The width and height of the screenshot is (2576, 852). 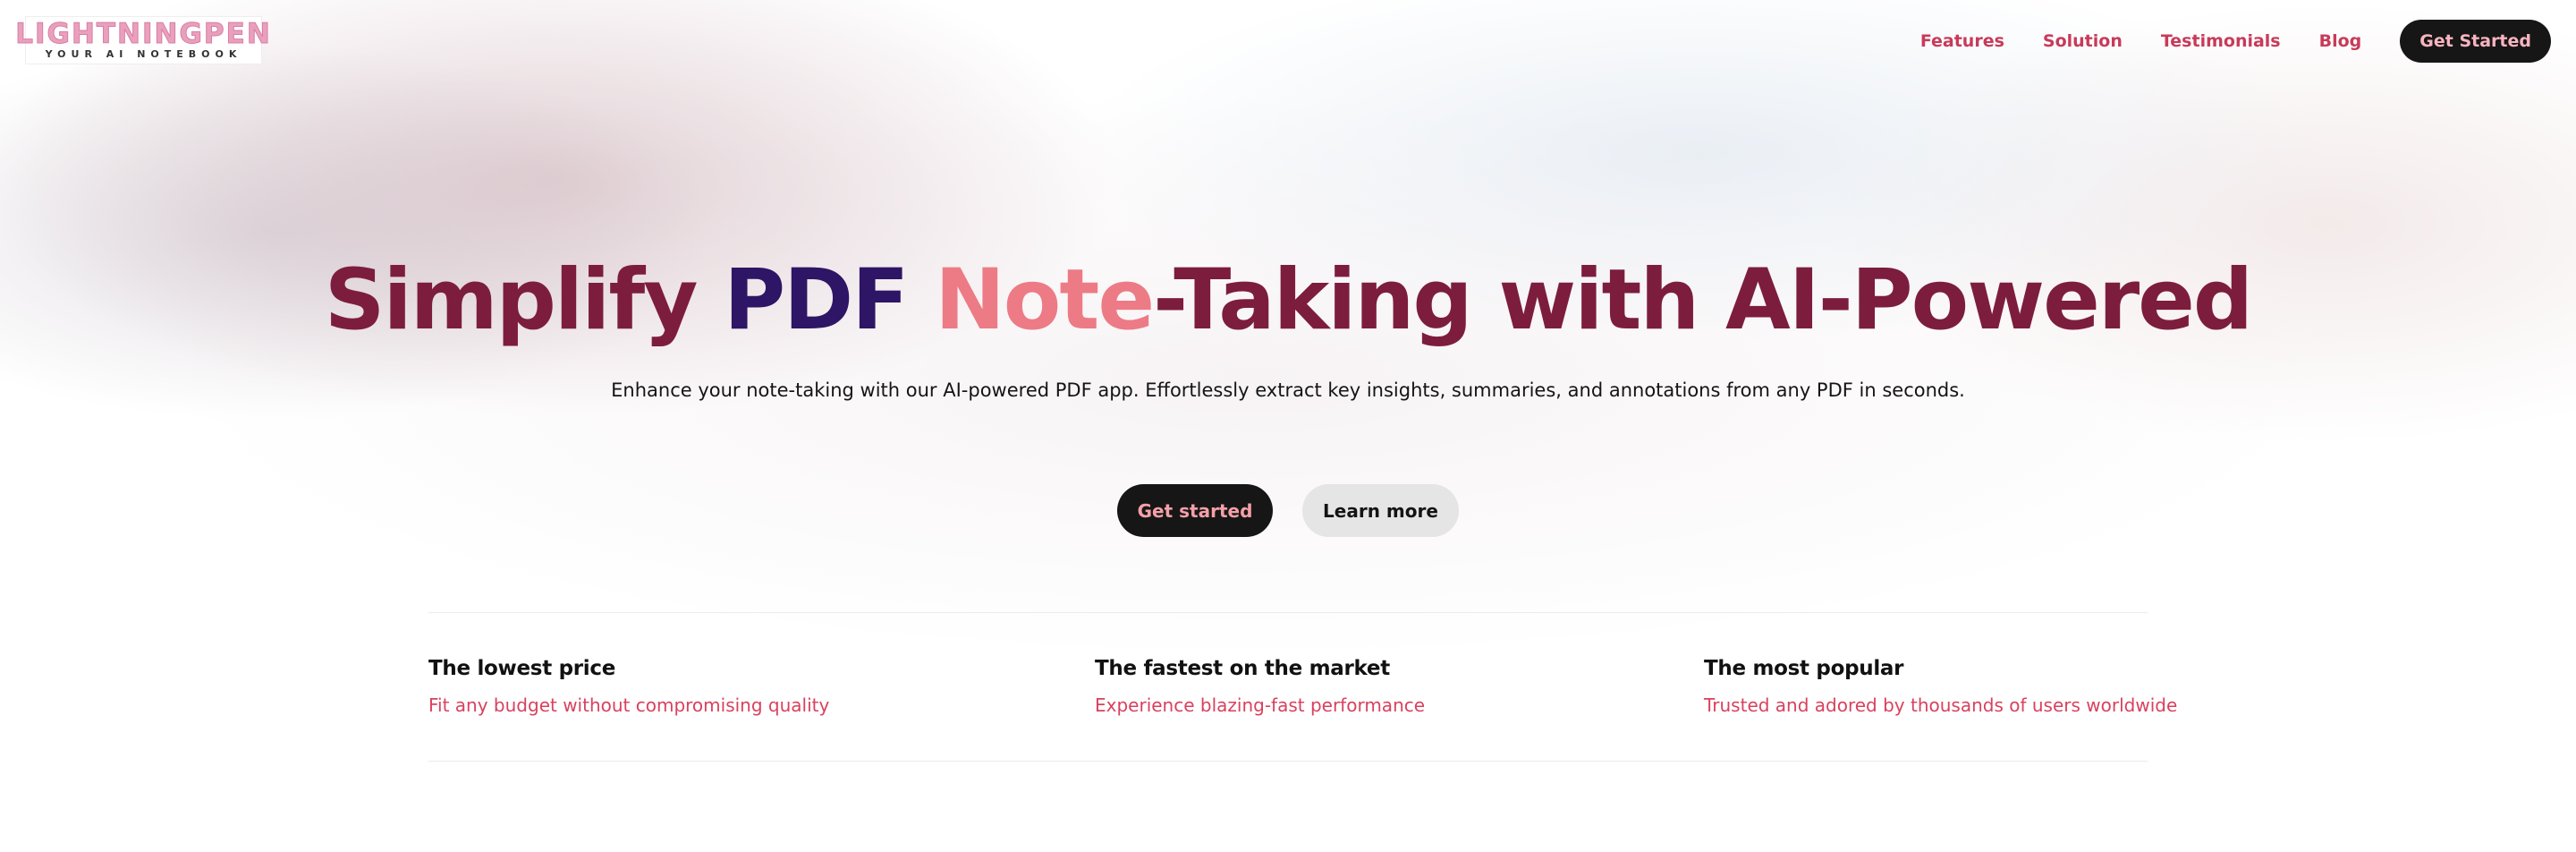 What do you see at coordinates (1045, 300) in the screenshot?
I see `hero-title-part-note: Note` at bounding box center [1045, 300].